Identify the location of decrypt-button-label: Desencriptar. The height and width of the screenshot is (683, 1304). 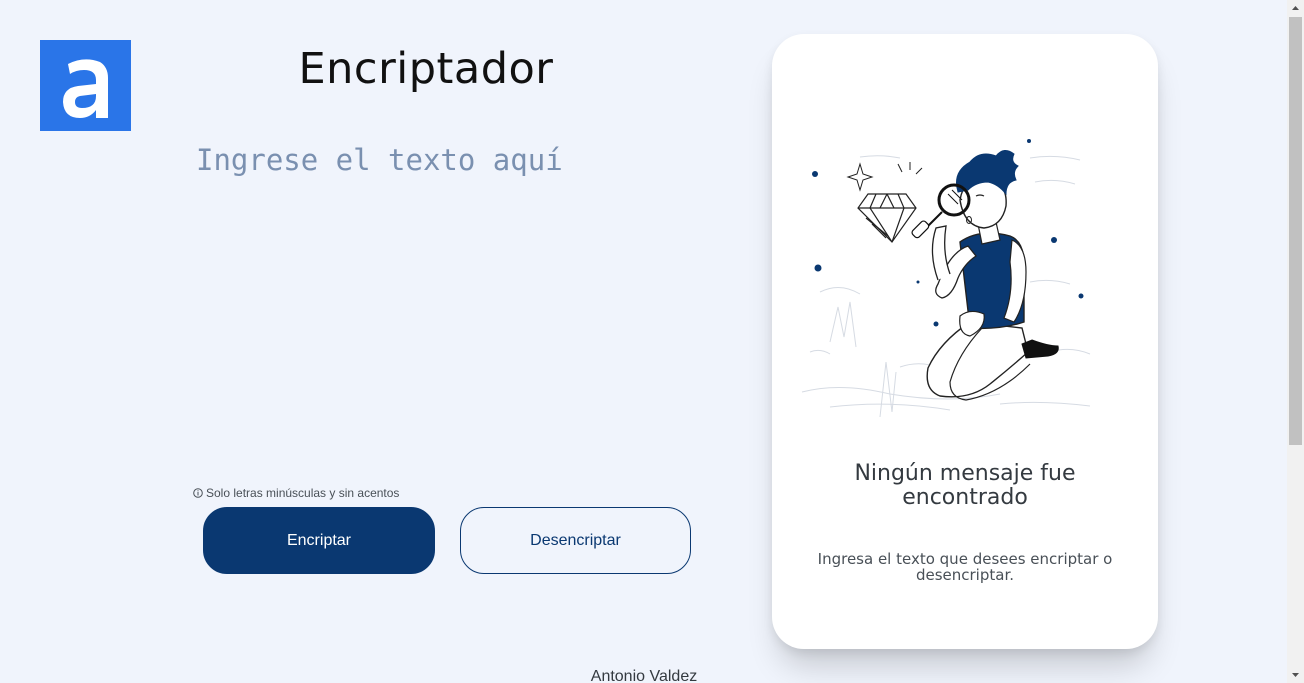
(575, 540).